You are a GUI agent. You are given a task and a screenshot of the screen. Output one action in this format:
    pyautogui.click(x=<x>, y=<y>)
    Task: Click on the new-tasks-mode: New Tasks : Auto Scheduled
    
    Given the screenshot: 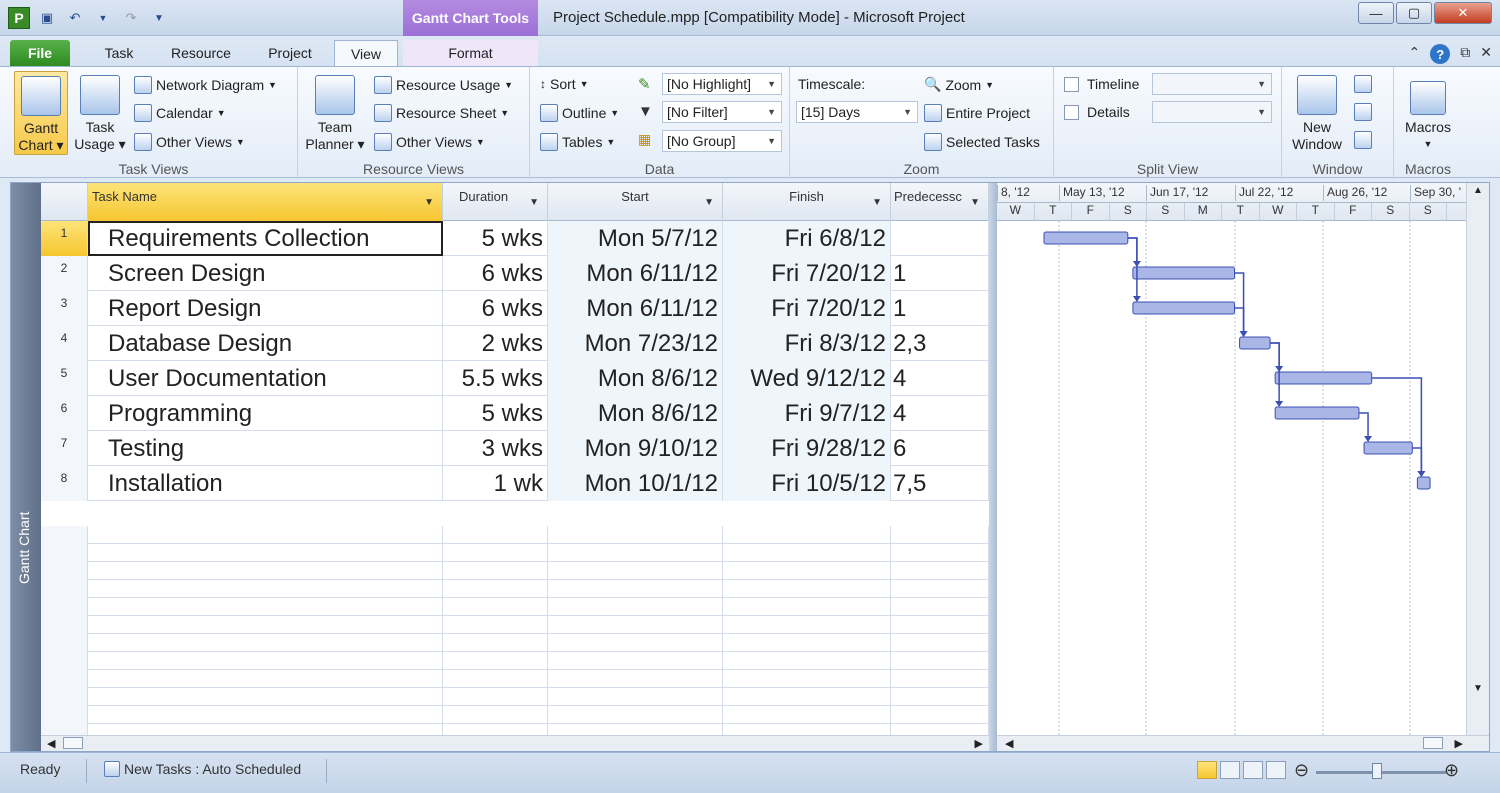 What is the action you would take?
    pyautogui.click(x=202, y=769)
    